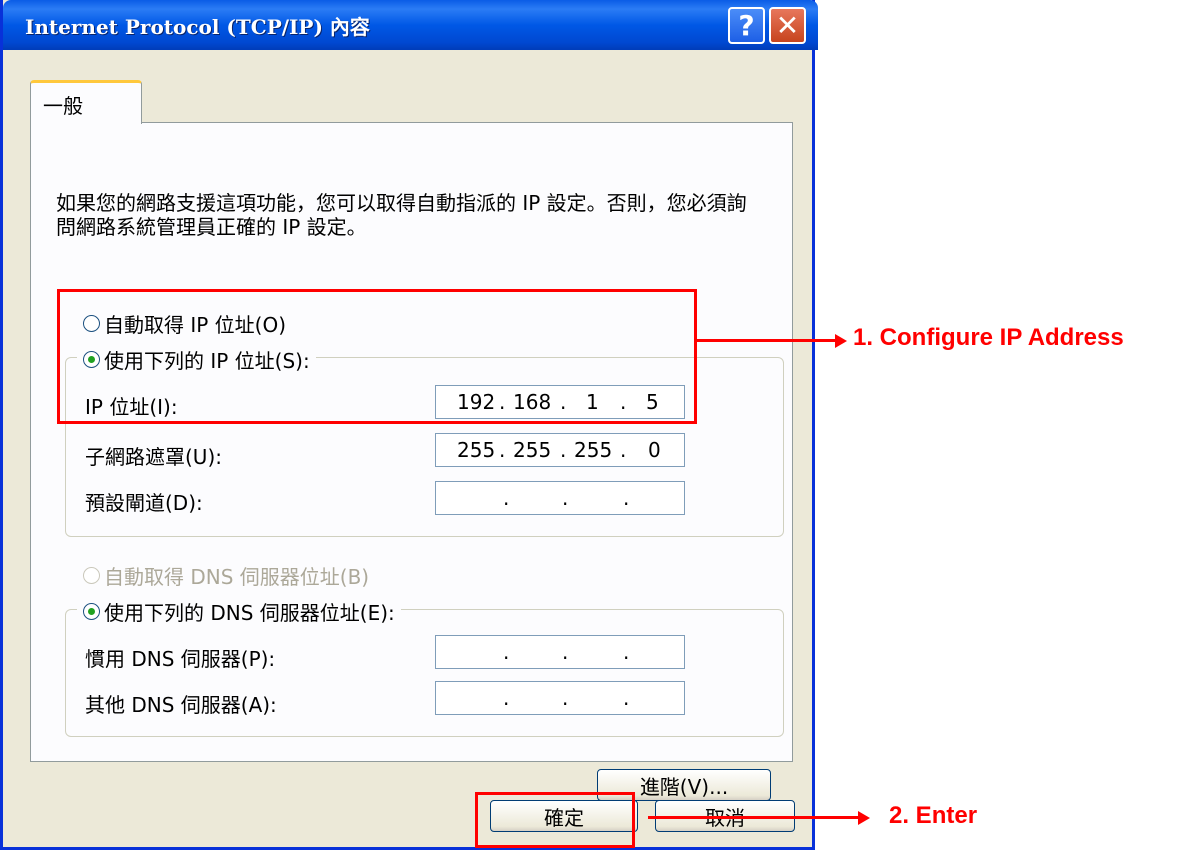 The image size is (1195, 850). Describe the element at coordinates (86, 102) in the screenshot. I see `tab-general: 一般` at that location.